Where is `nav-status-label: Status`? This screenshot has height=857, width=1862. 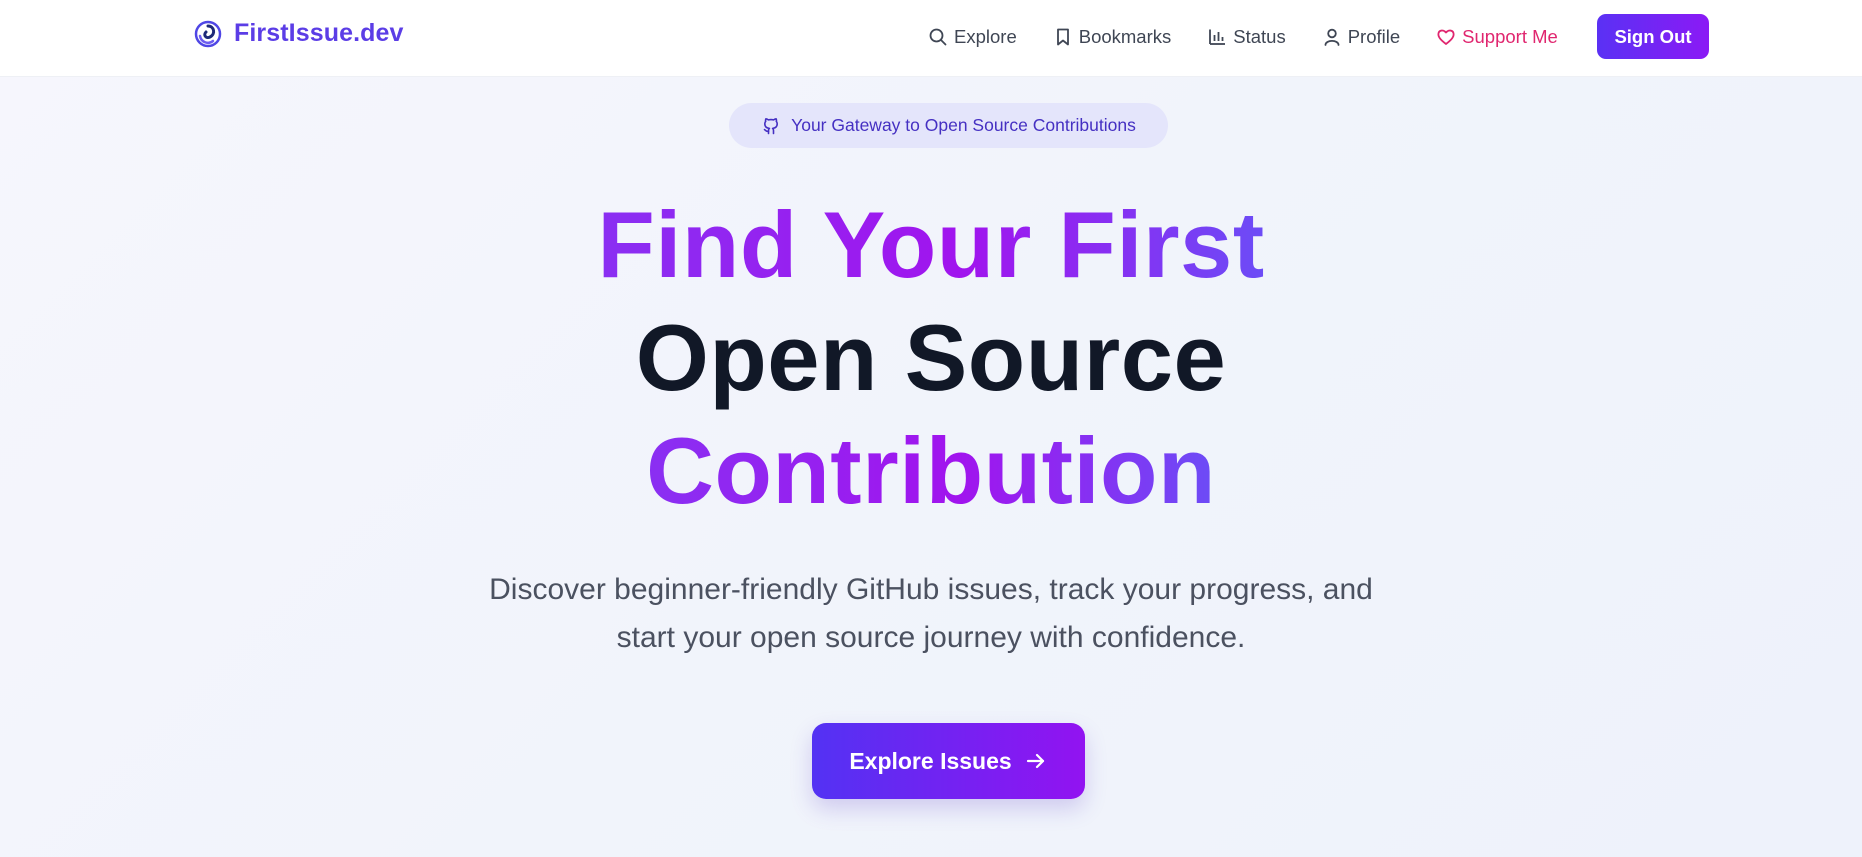
nav-status-label: Status is located at coordinates (1259, 36).